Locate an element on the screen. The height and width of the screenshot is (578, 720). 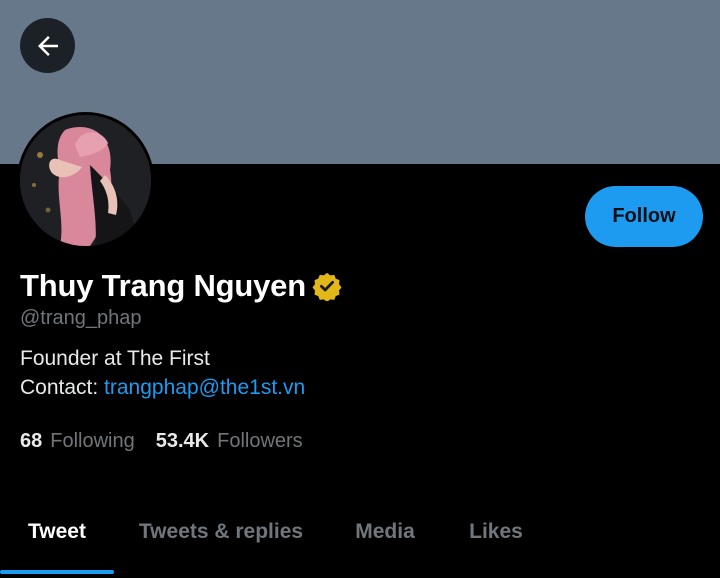
verified-badge-icon is located at coordinates (327, 286).